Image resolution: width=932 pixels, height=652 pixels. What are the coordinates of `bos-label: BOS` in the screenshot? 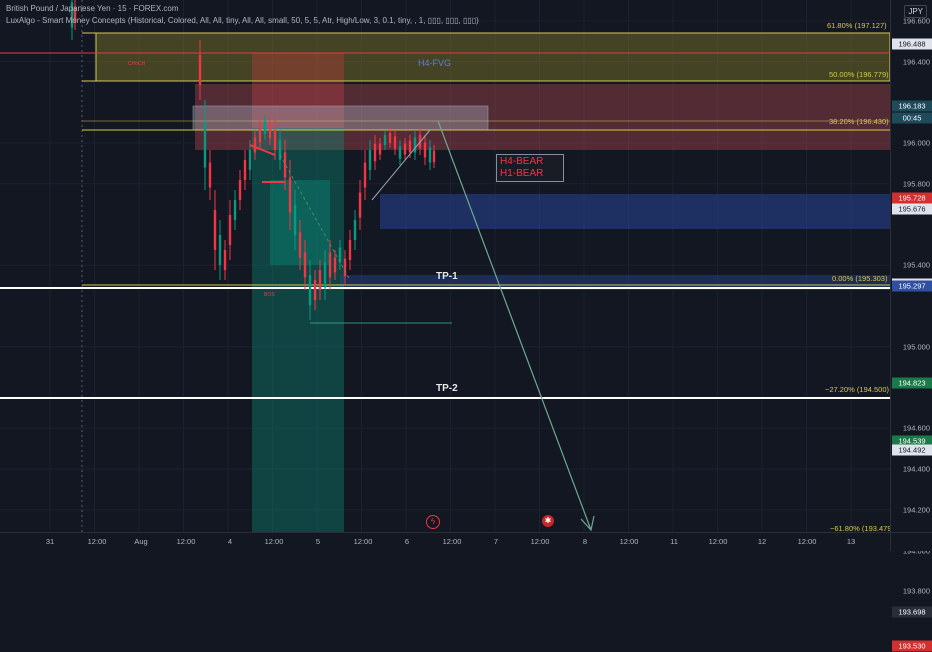 It's located at (269, 295).